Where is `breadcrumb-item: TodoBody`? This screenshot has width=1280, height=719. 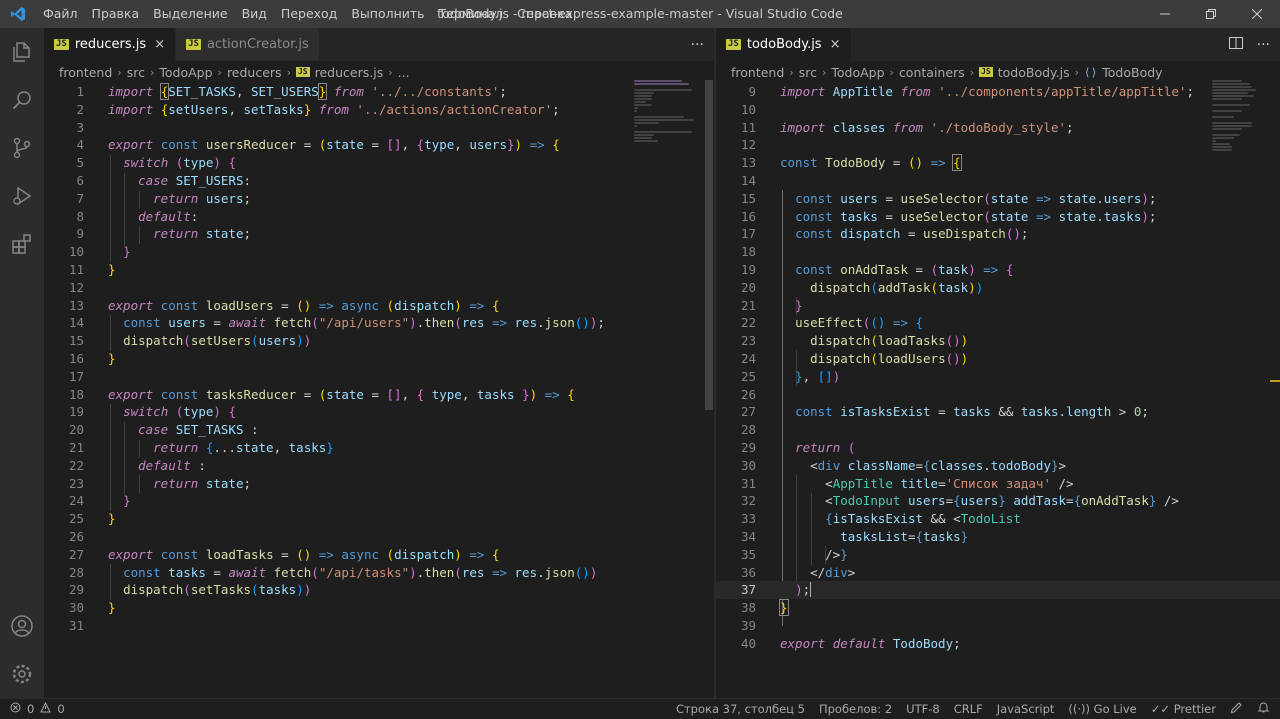
breadcrumb-item: TodoBody is located at coordinates (1132, 72).